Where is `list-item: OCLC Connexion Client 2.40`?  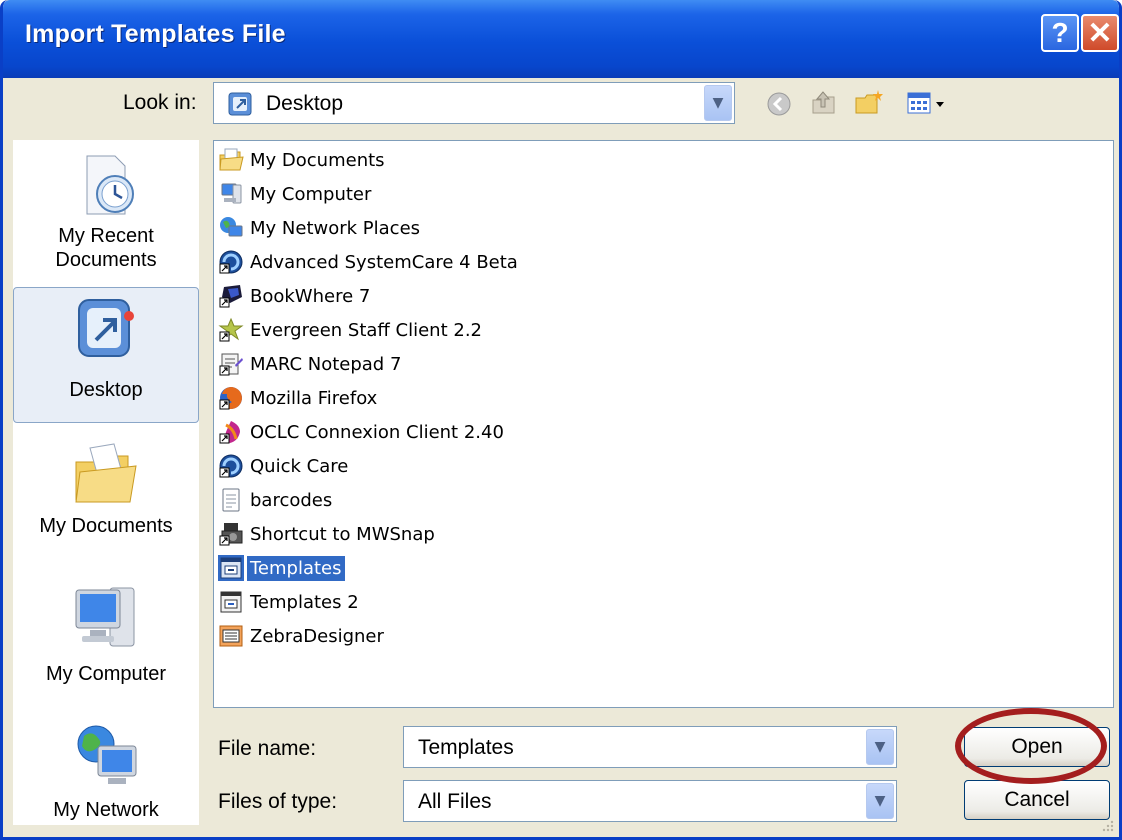
list-item: OCLC Connexion Client 2.40 is located at coordinates (362, 432).